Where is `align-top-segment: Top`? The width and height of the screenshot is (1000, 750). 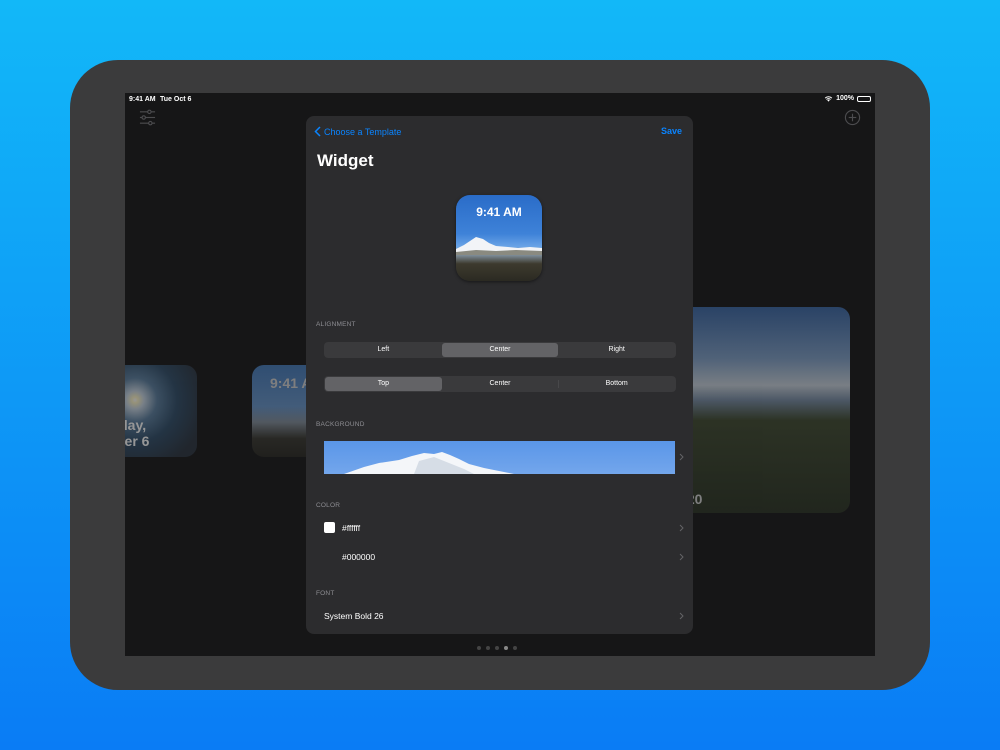
align-top-segment: Top is located at coordinates (383, 384).